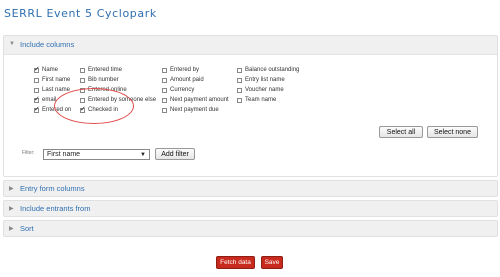 This screenshot has height=277, width=500. I want to click on column-option: Currency, so click(178, 90).